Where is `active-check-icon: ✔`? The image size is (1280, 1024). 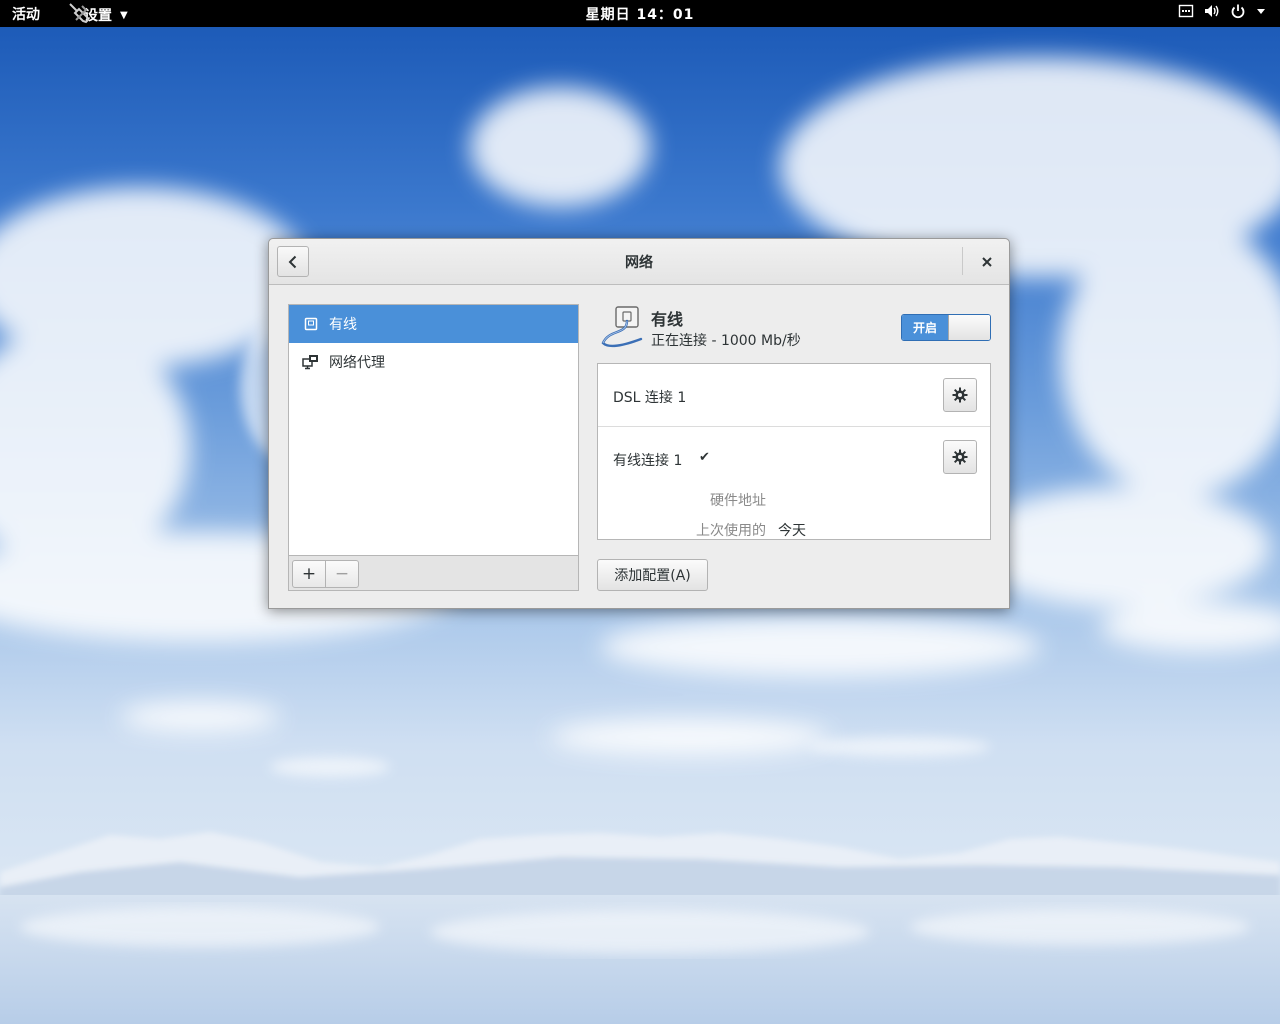 active-check-icon: ✔ is located at coordinates (704, 457).